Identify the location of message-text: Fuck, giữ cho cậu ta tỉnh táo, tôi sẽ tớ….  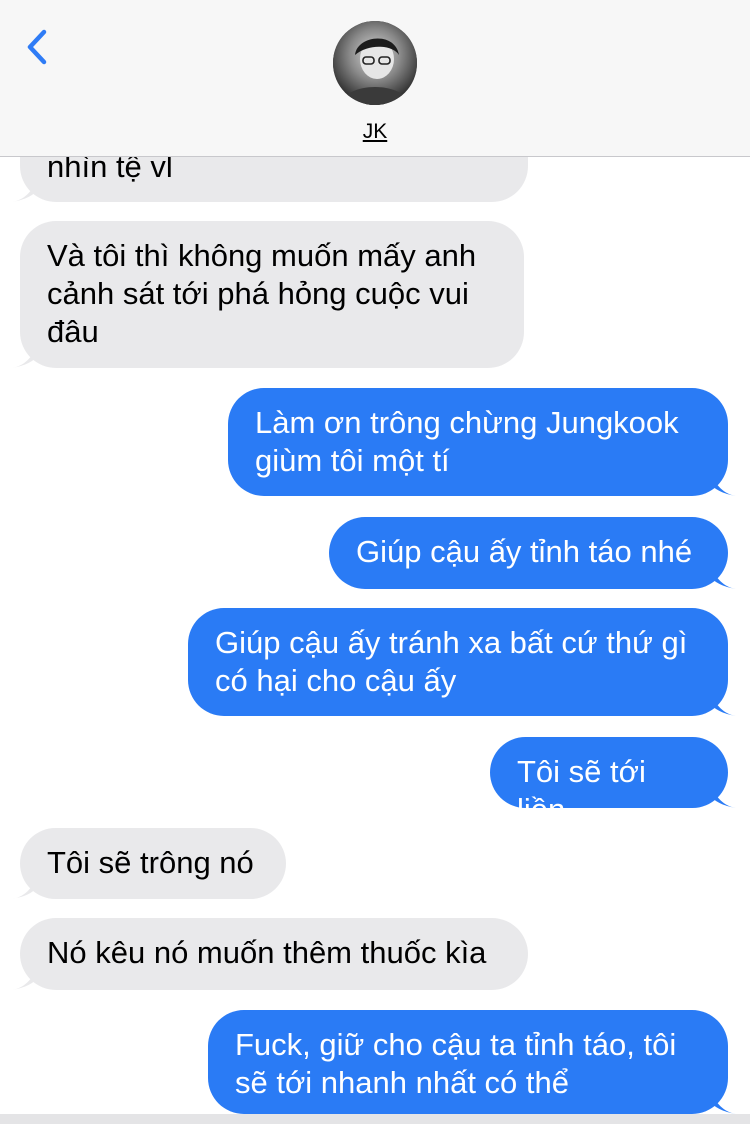
(456, 1063).